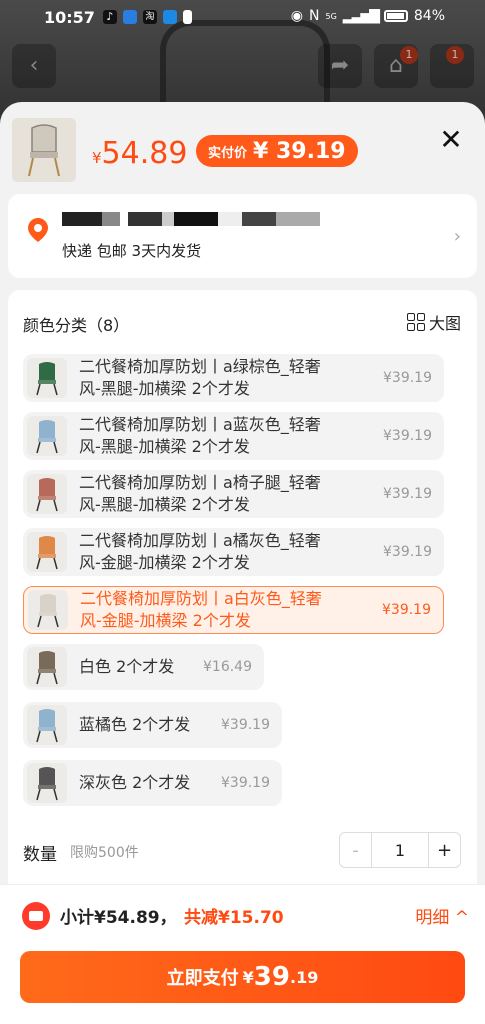  Describe the element at coordinates (304, 977) in the screenshot. I see `pay-amount-decimal: .19` at that location.